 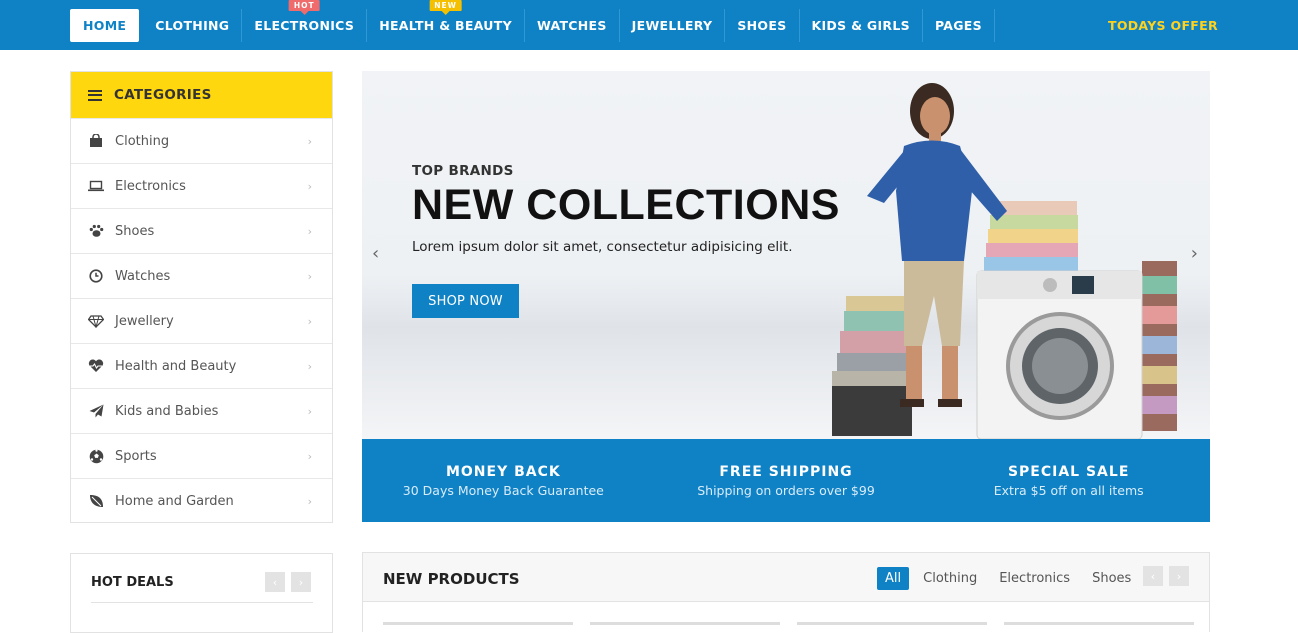 What do you see at coordinates (96, 276) in the screenshot?
I see `clock-icon` at bounding box center [96, 276].